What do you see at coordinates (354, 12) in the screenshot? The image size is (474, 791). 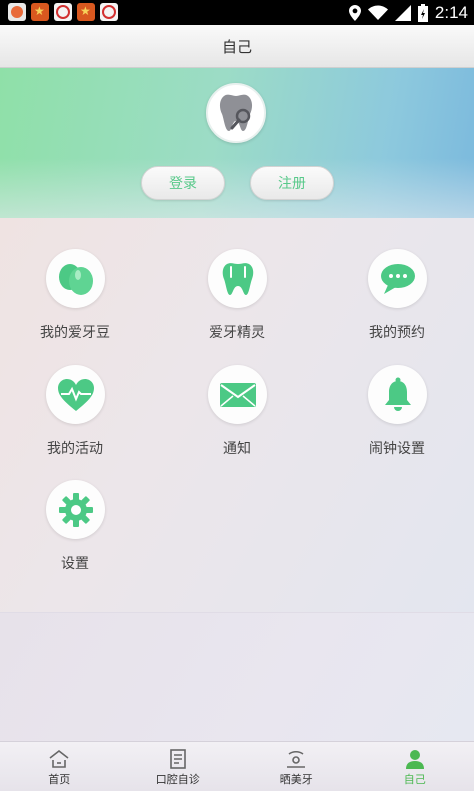 I see `location-icon` at bounding box center [354, 12].